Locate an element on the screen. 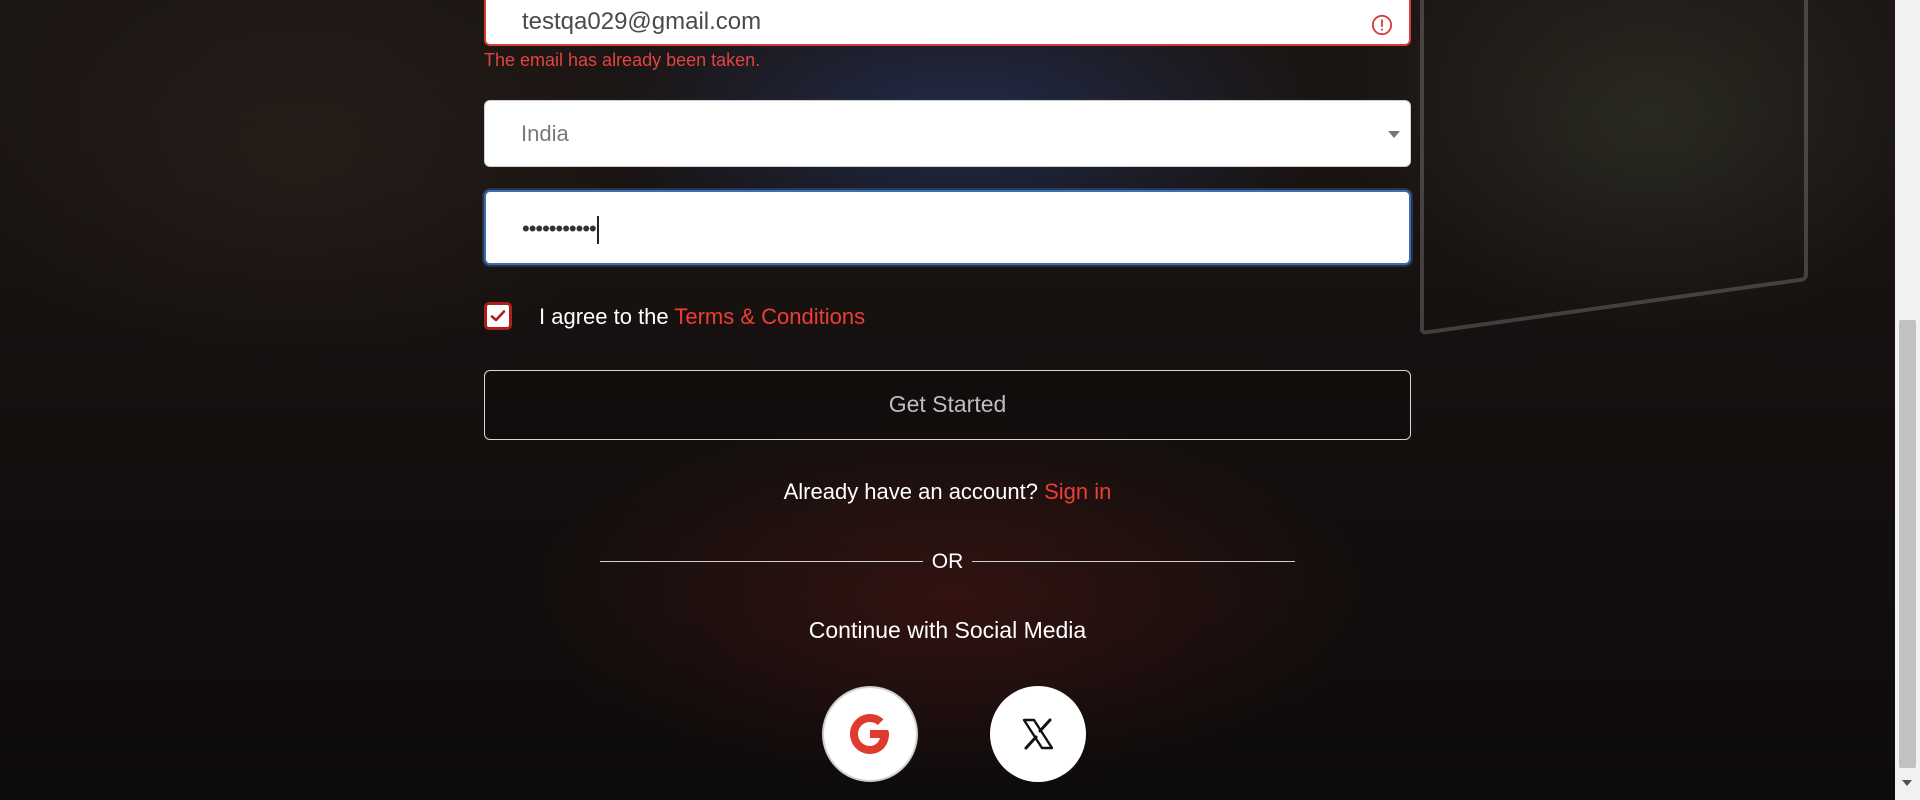  check-icon is located at coordinates (498, 316).